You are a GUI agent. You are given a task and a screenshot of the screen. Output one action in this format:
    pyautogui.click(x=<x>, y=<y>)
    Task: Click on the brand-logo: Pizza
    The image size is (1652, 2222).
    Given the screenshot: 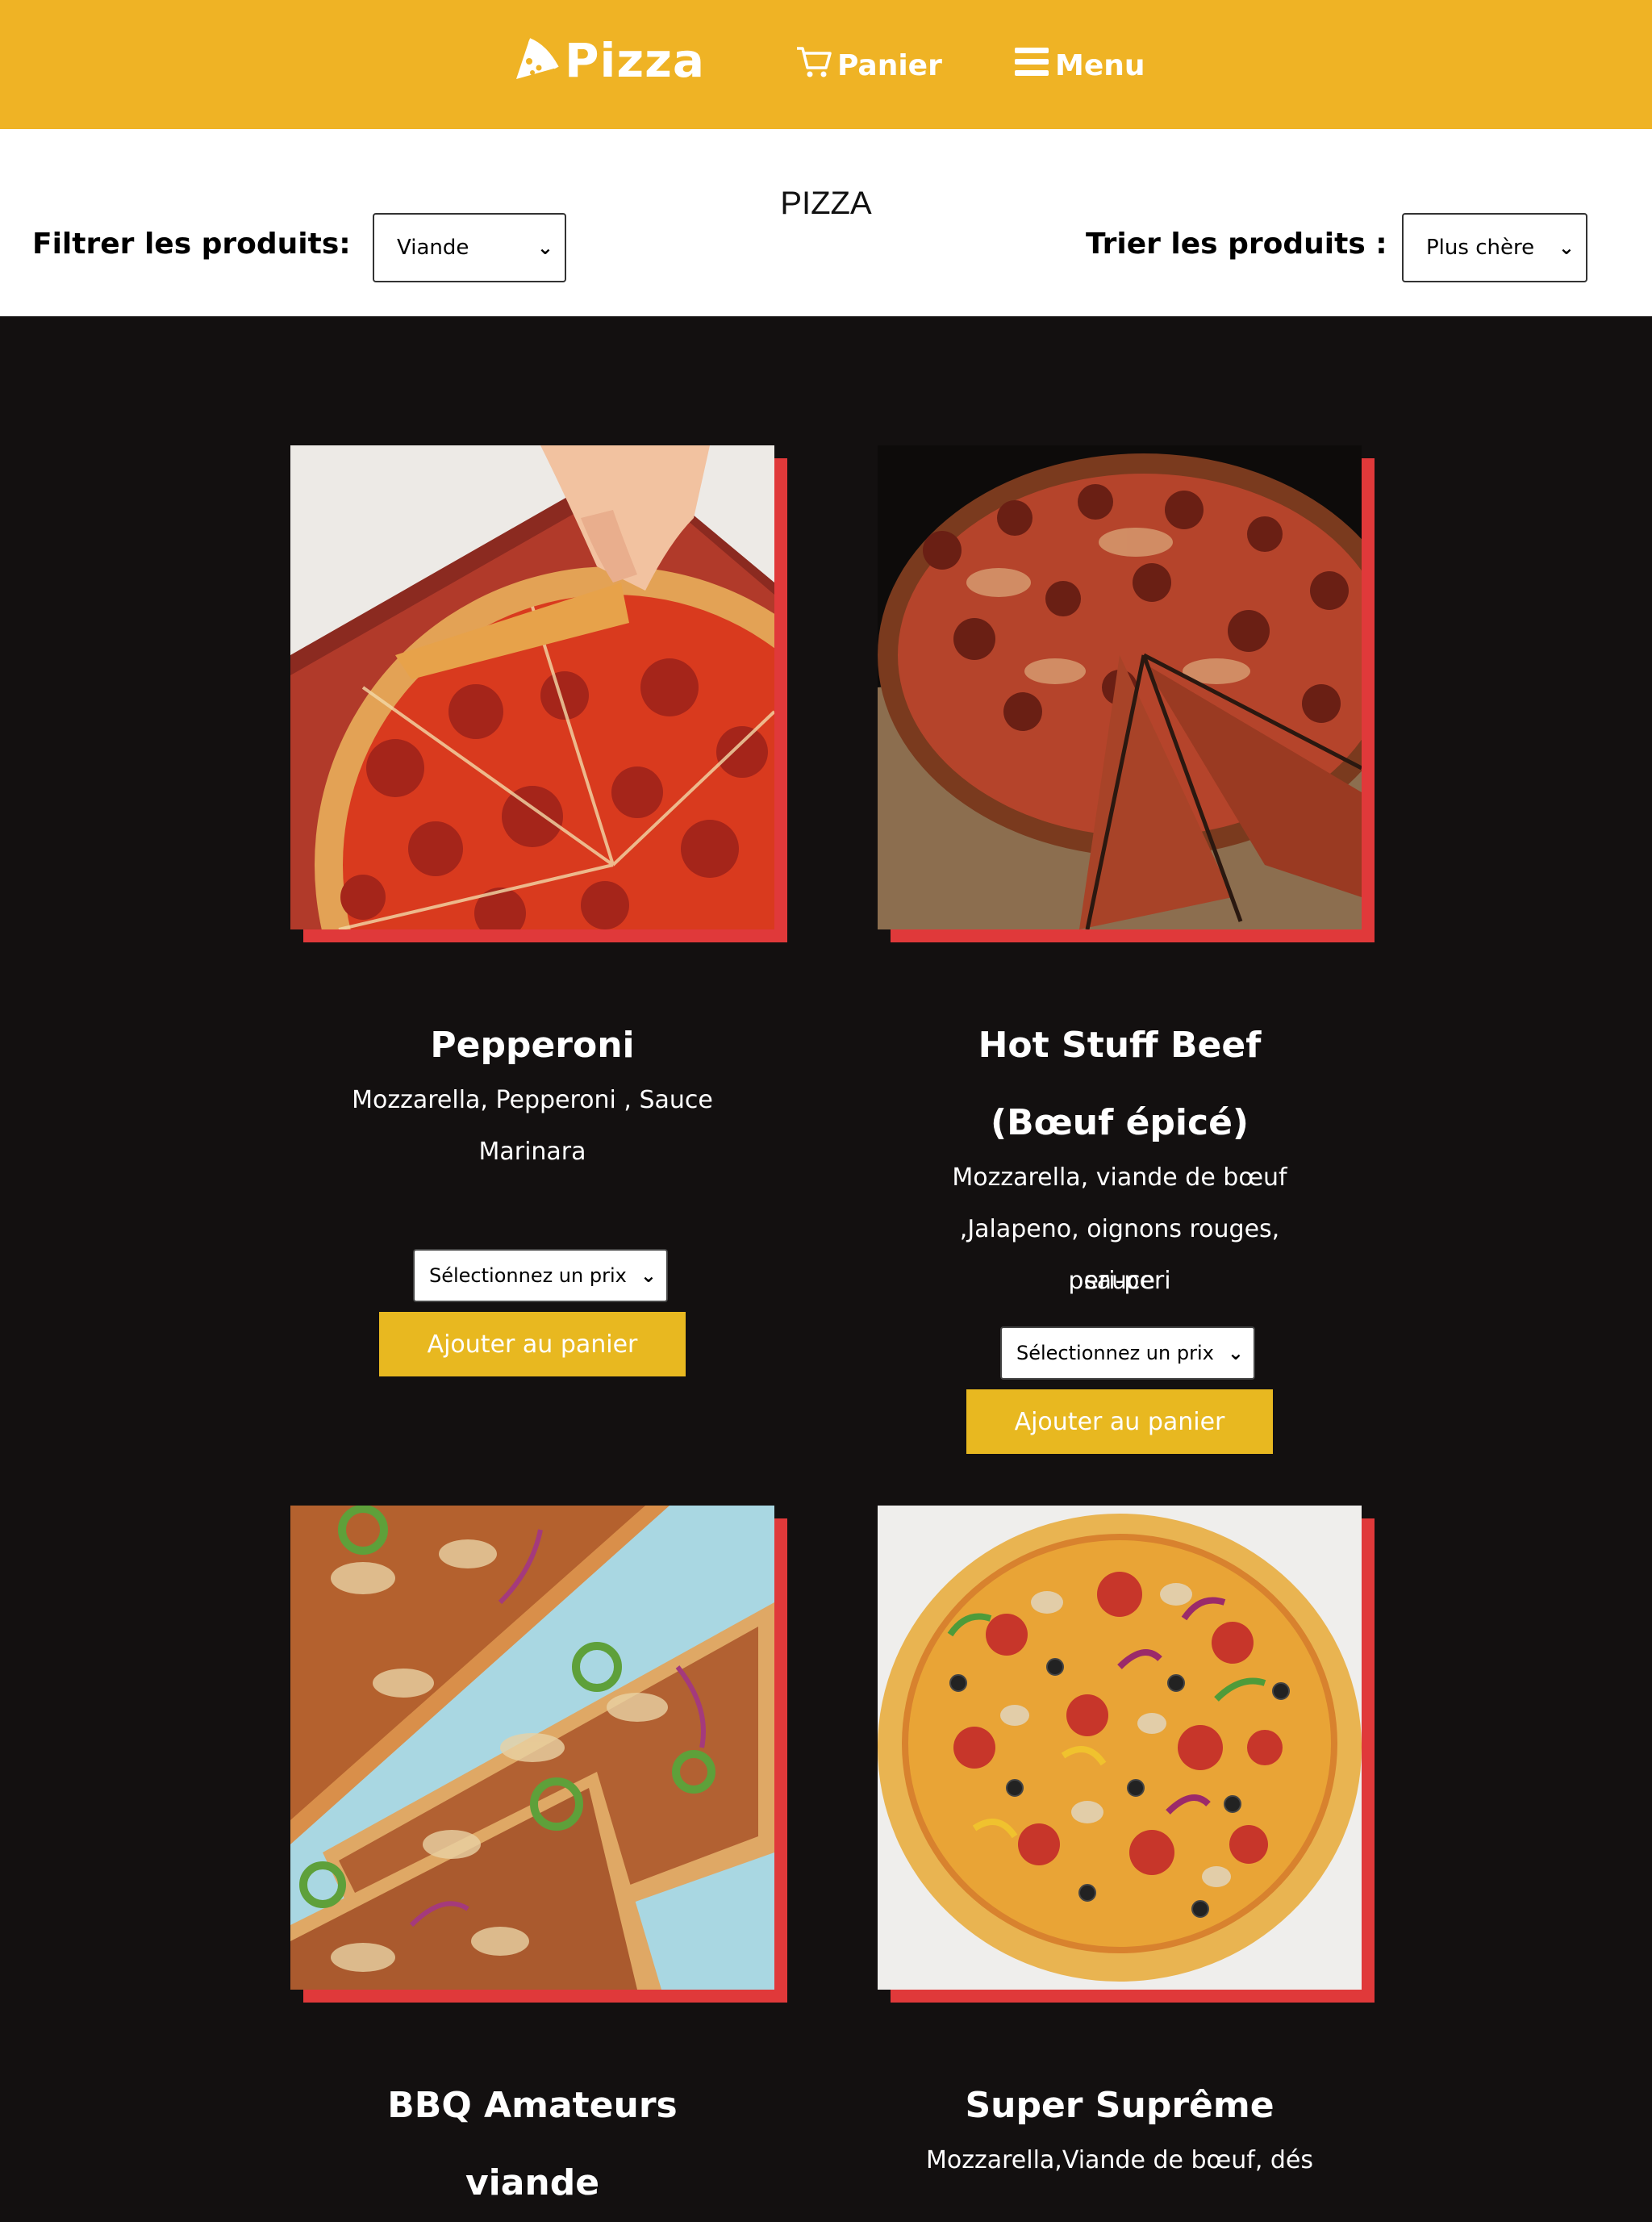 What is the action you would take?
    pyautogui.click(x=609, y=60)
    